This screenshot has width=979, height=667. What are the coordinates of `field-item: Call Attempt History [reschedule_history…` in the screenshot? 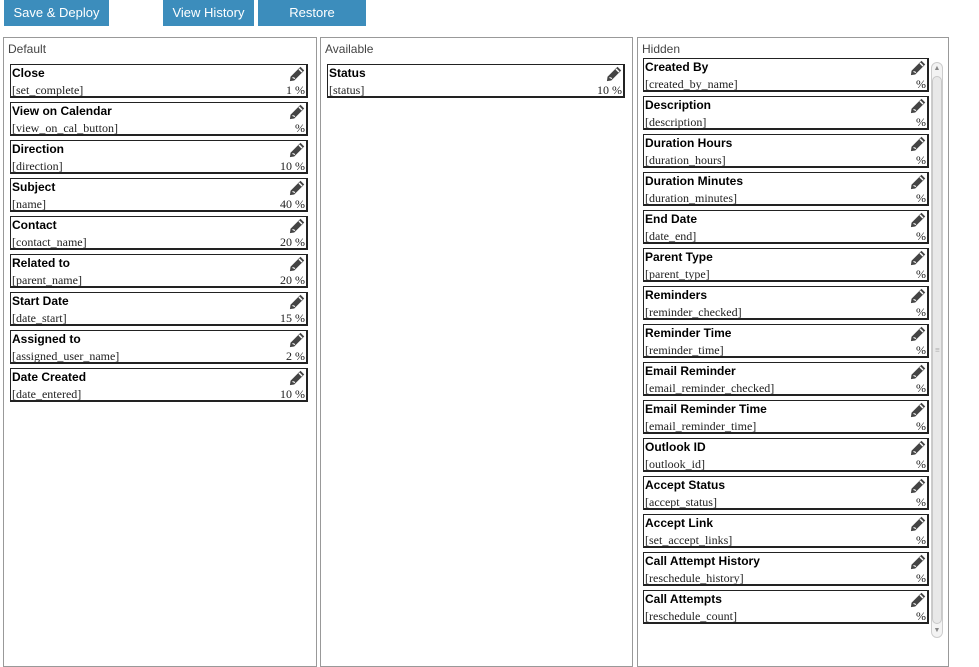 It's located at (786, 569).